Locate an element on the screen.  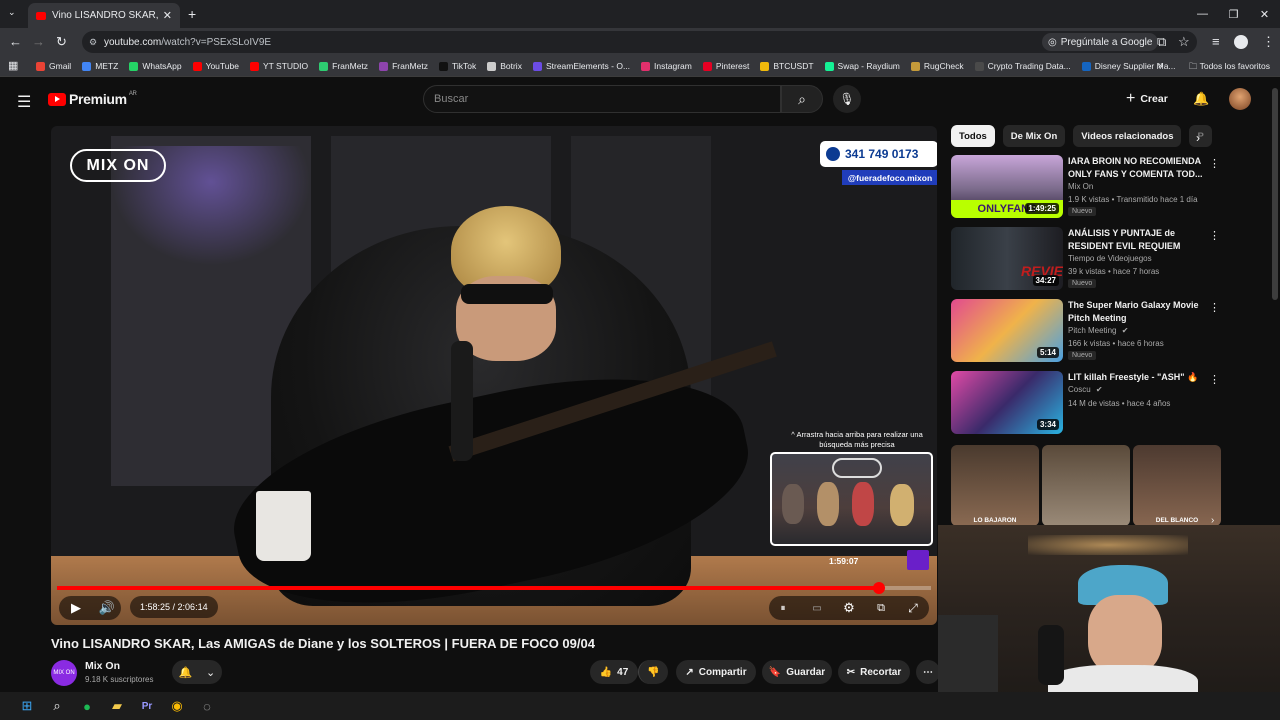
maximize-icon: ❐ is located at coordinates (1233, 14).